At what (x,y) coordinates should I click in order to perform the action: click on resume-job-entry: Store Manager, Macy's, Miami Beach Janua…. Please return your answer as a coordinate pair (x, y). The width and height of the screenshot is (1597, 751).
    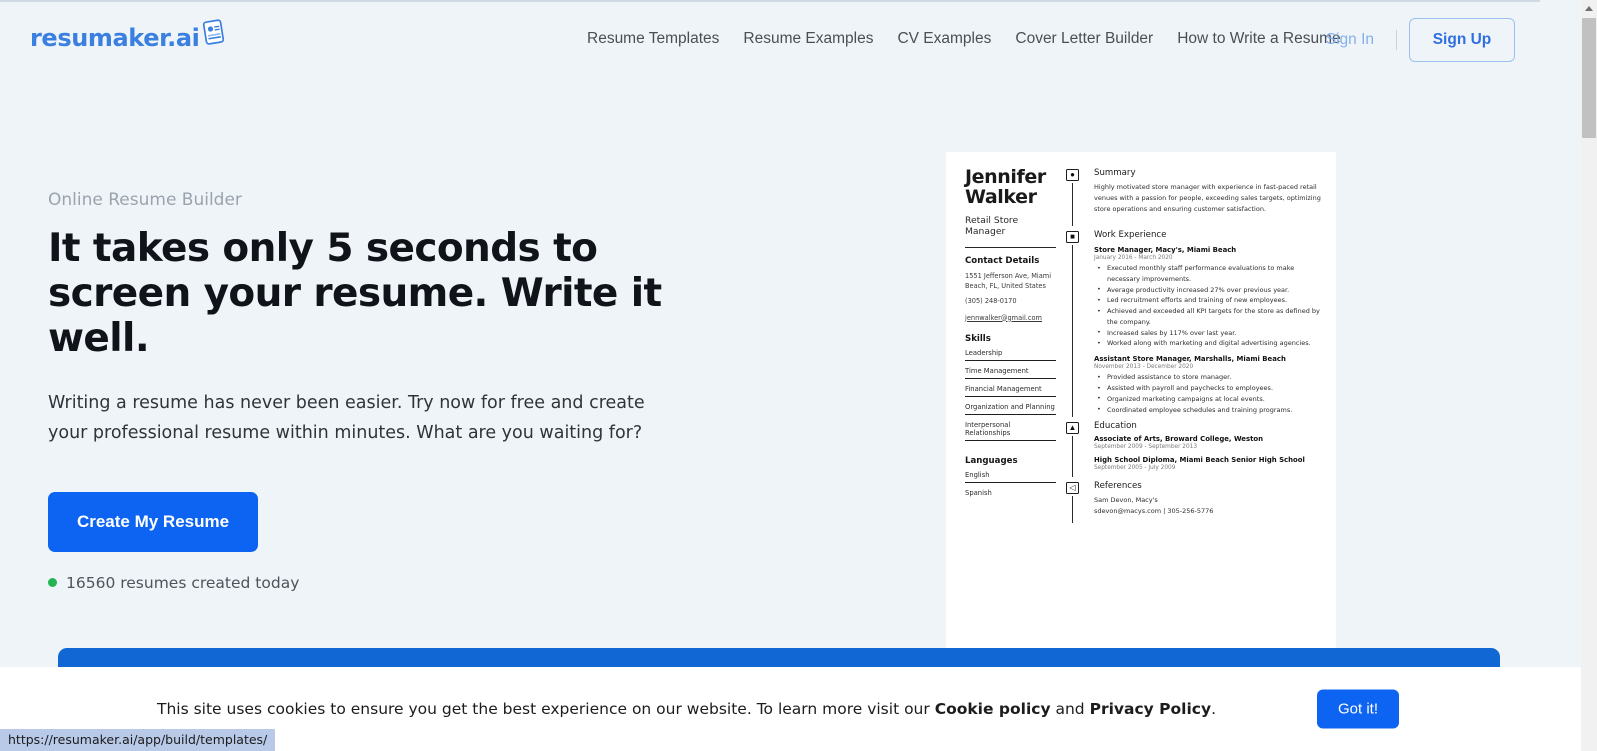
    Looking at the image, I should click on (1211, 297).